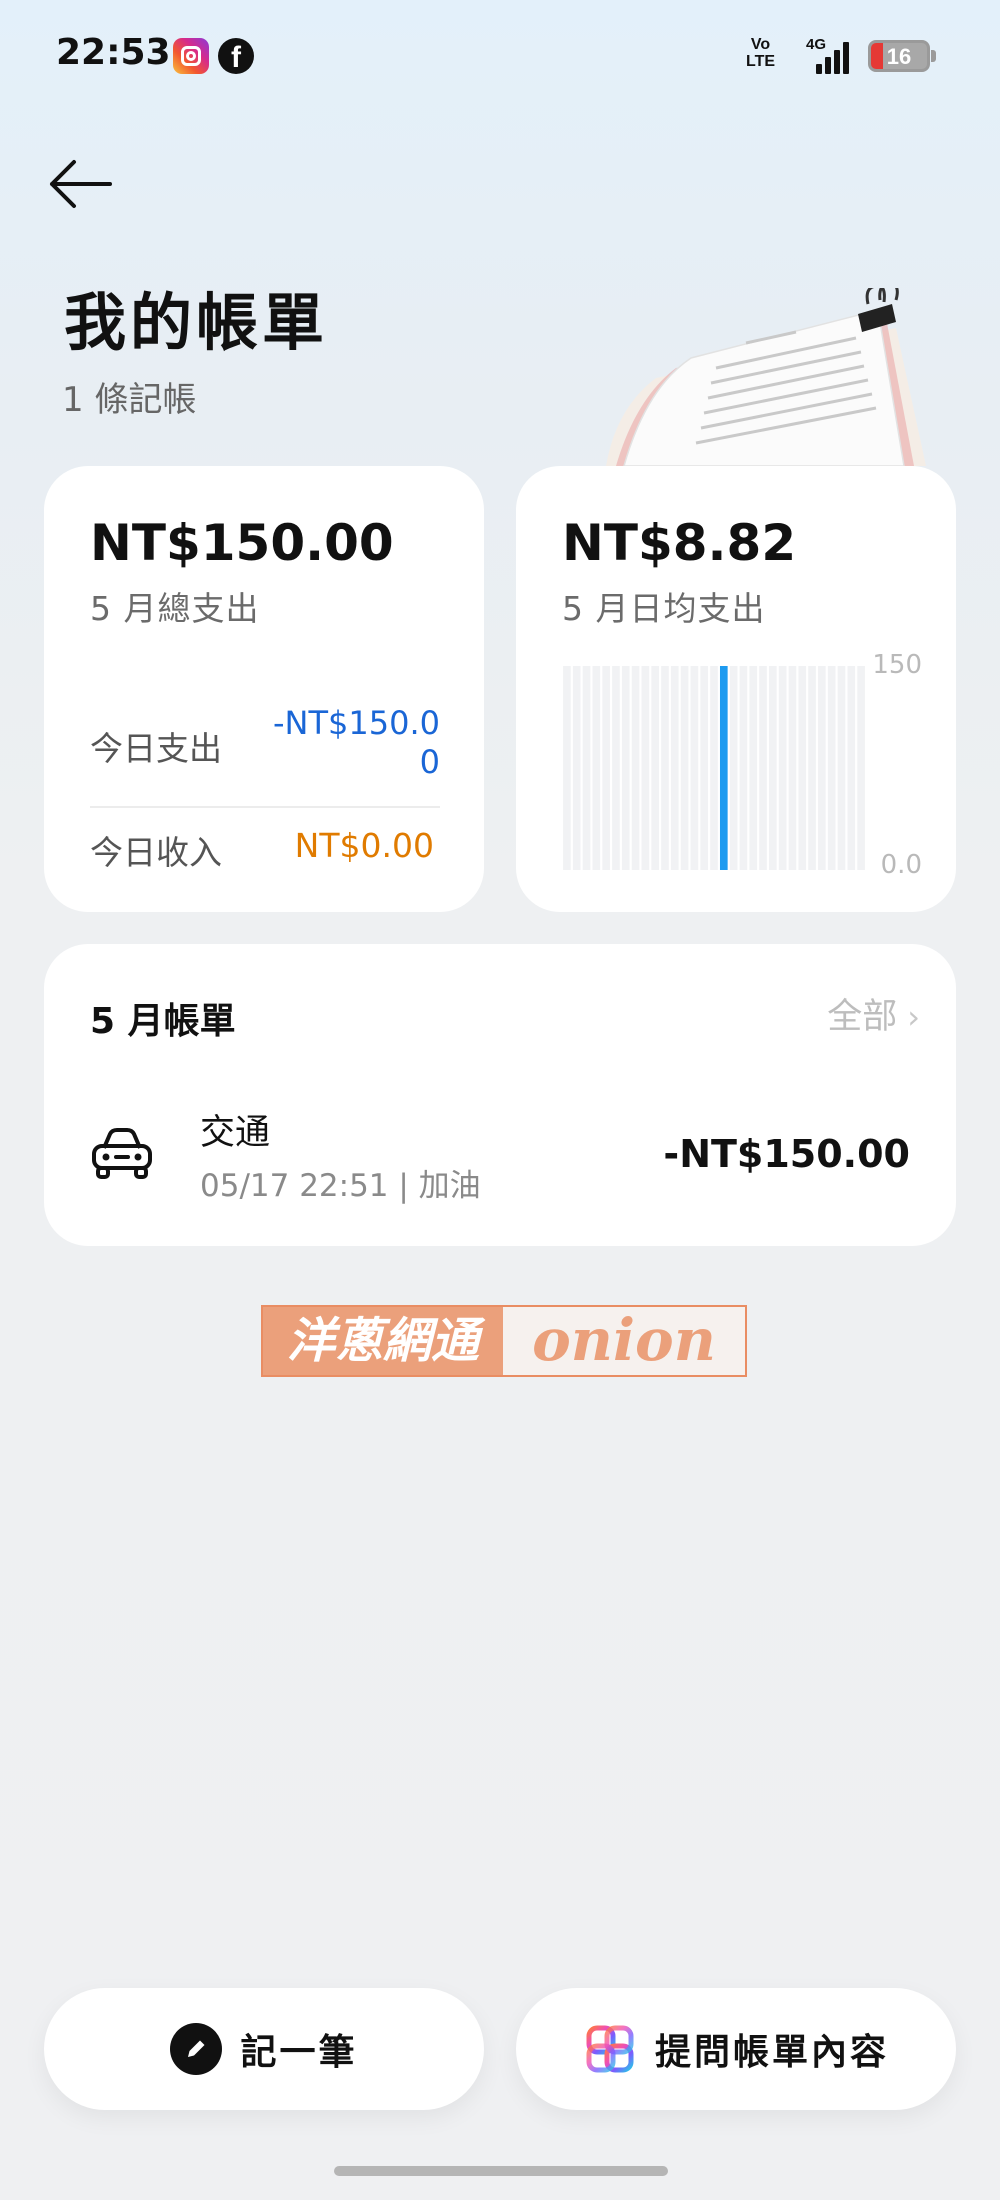 Image resolution: width=1000 pixels, height=2200 pixels. Describe the element at coordinates (500, 55) in the screenshot. I see `status-bar: 22:53 f Vo LTE 4G 16` at that location.